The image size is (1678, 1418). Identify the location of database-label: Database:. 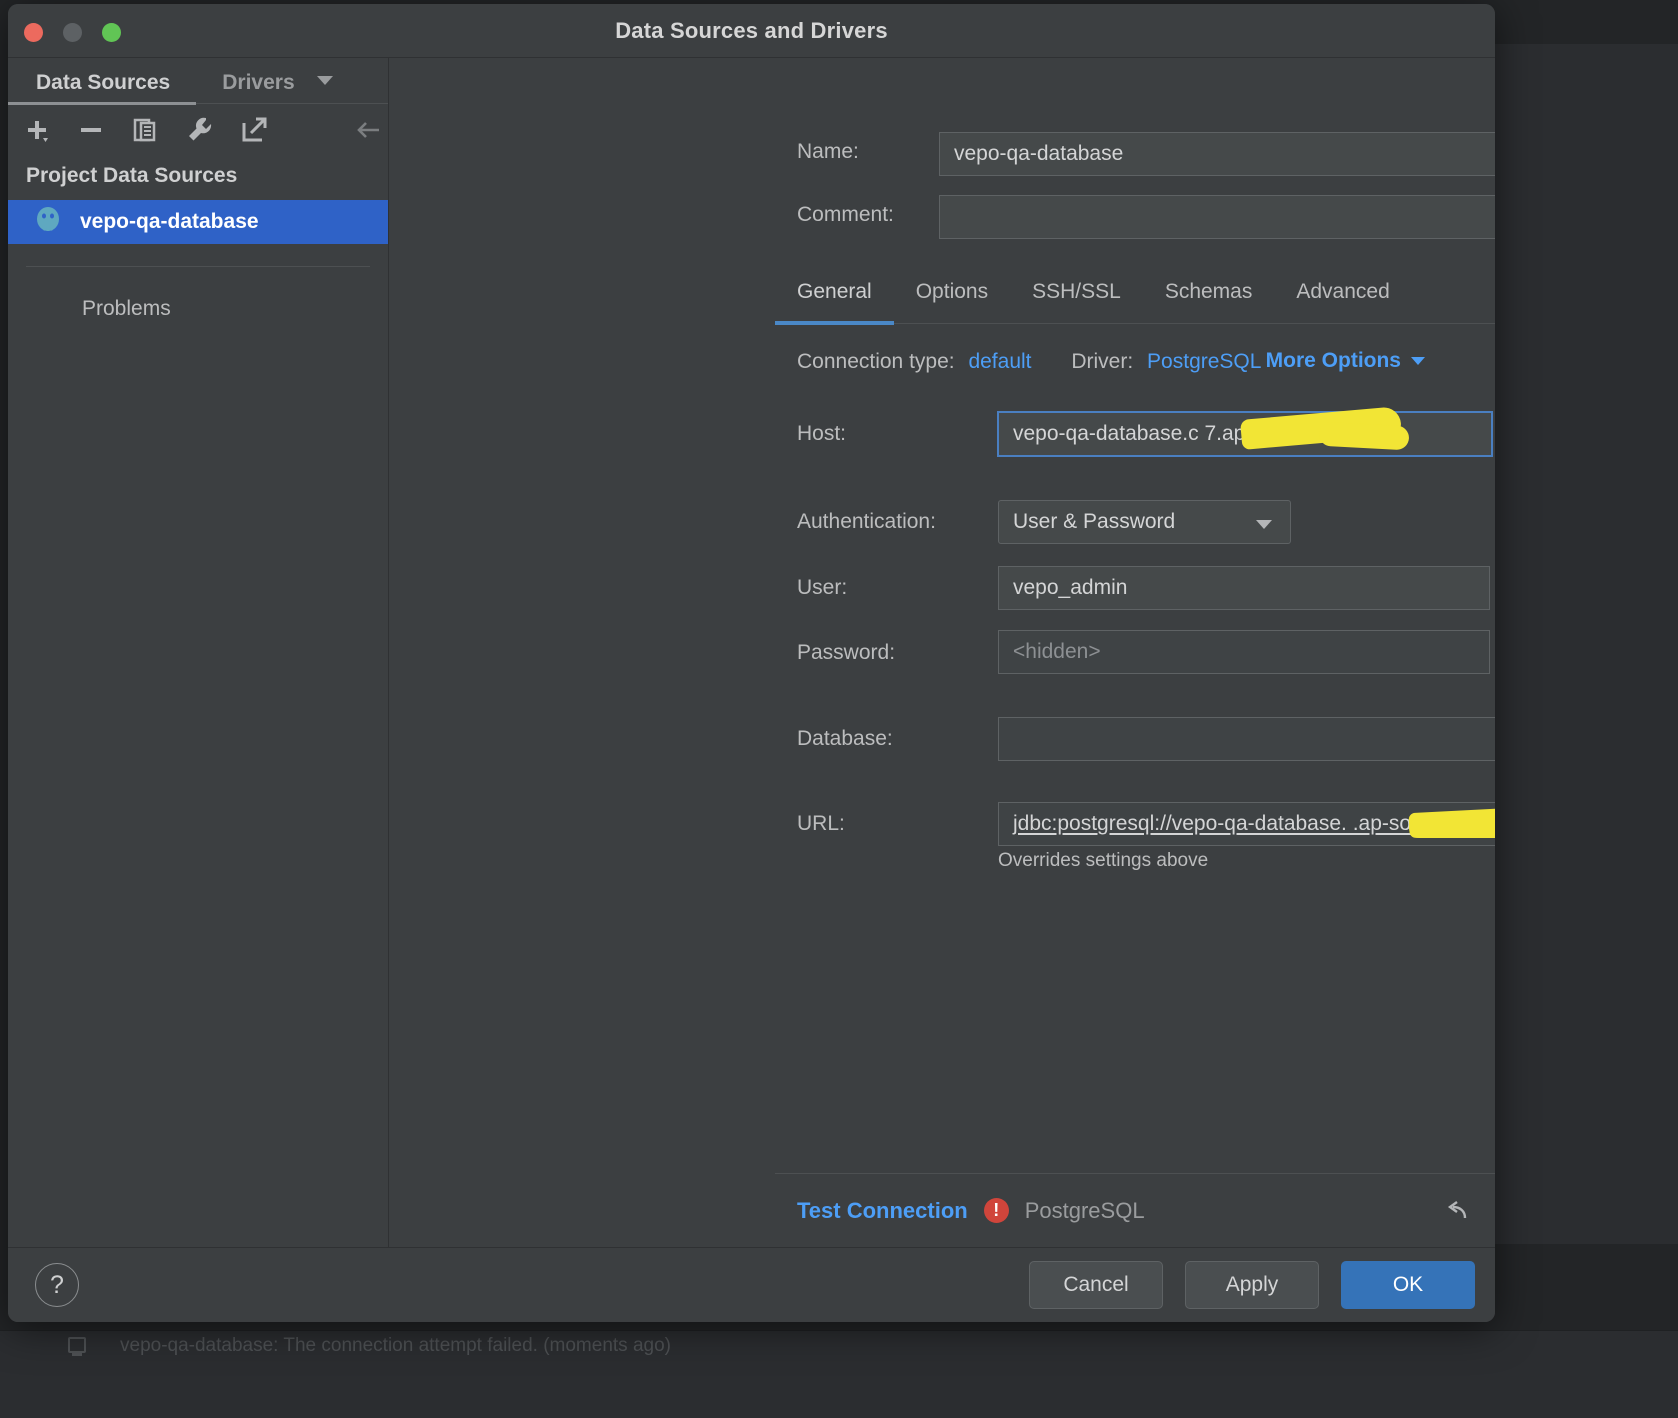
(845, 738).